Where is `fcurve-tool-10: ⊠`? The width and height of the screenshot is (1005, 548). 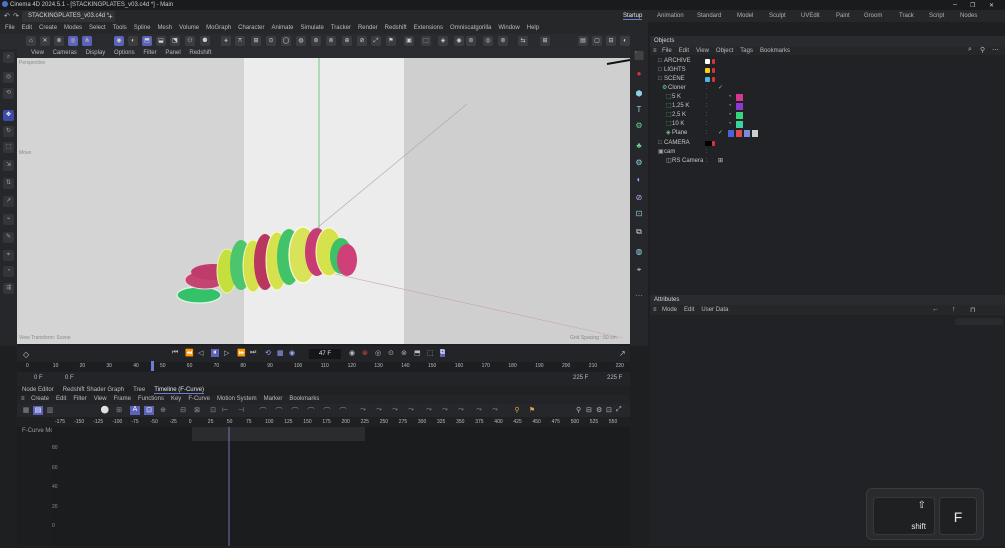
fcurve-tool-10: ⊠ is located at coordinates (197, 410).